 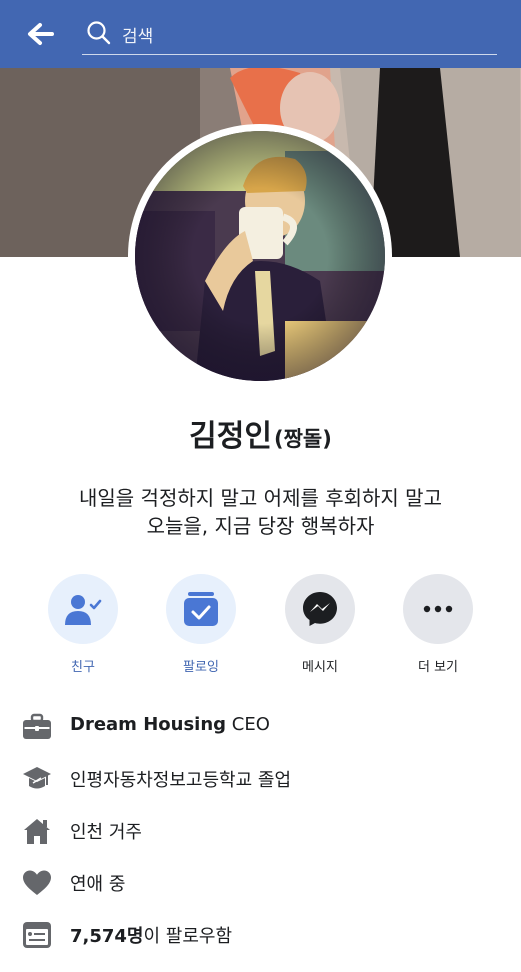 I want to click on profile-name-row: 김정인(짱돌), so click(x=260, y=433).